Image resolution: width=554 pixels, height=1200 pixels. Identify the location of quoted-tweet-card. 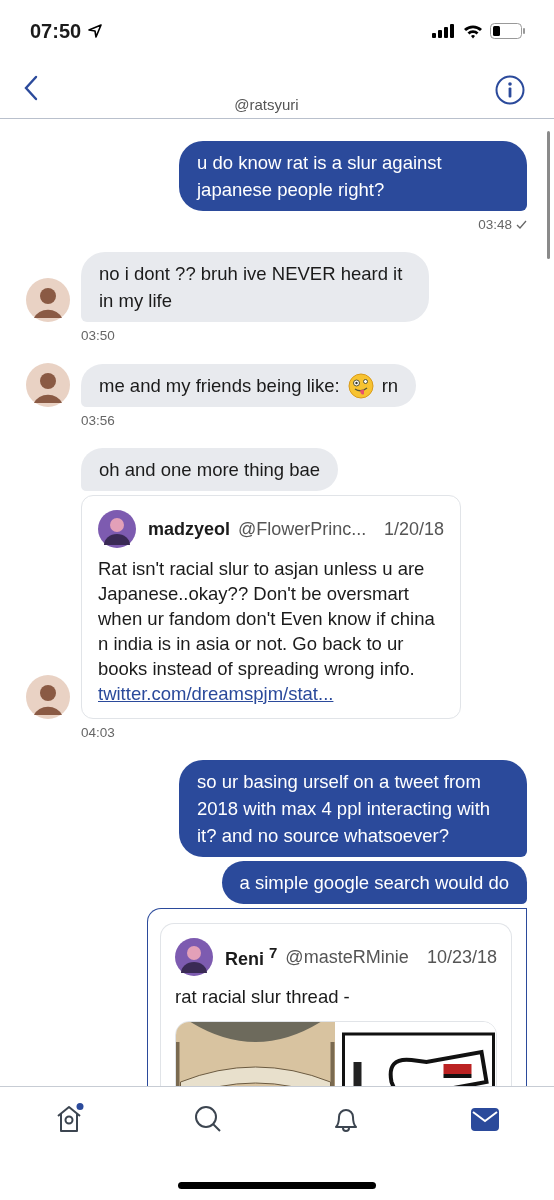
(271, 607).